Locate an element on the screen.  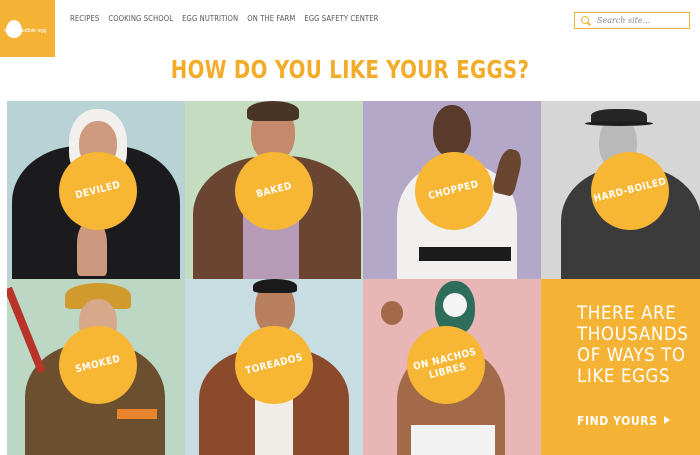
badge-label: CHOPPED is located at coordinates (454, 191).